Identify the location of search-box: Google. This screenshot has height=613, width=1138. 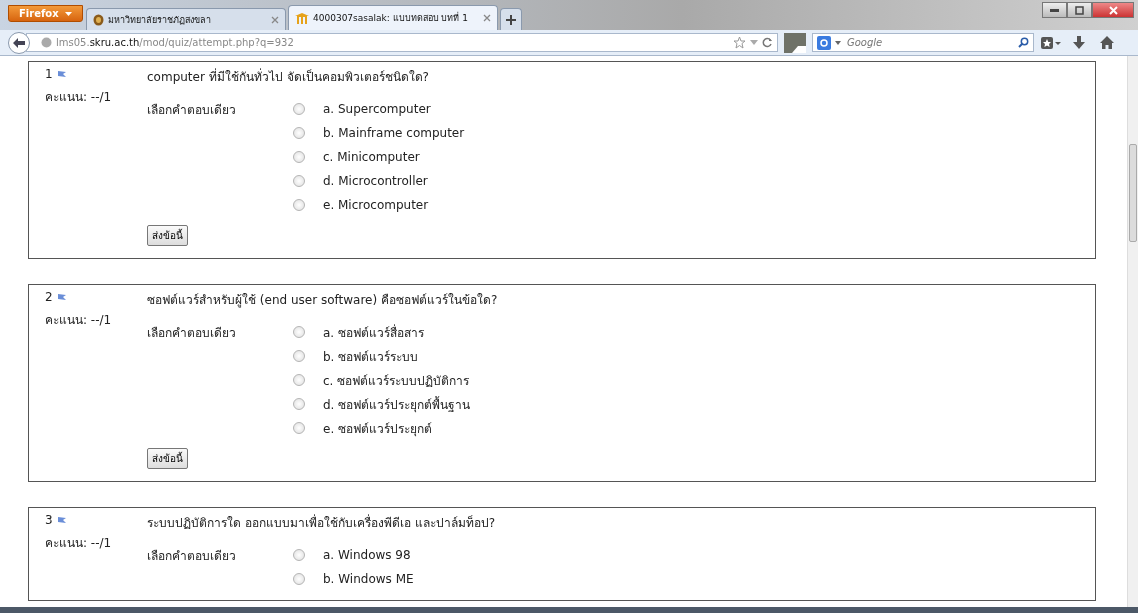
(923, 42).